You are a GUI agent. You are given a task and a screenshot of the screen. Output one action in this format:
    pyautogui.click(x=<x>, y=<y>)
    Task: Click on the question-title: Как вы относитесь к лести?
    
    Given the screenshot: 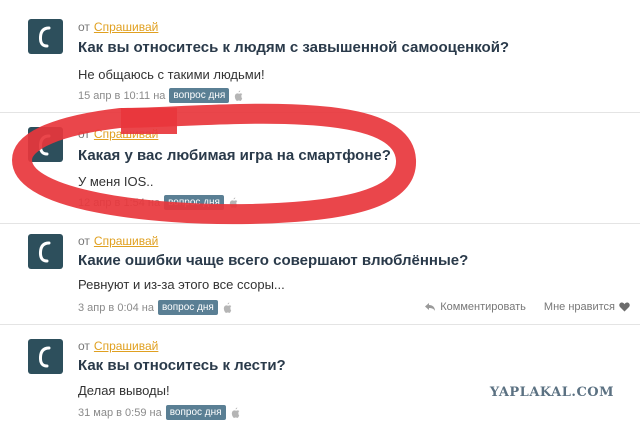 What is the action you would take?
    pyautogui.click(x=182, y=365)
    